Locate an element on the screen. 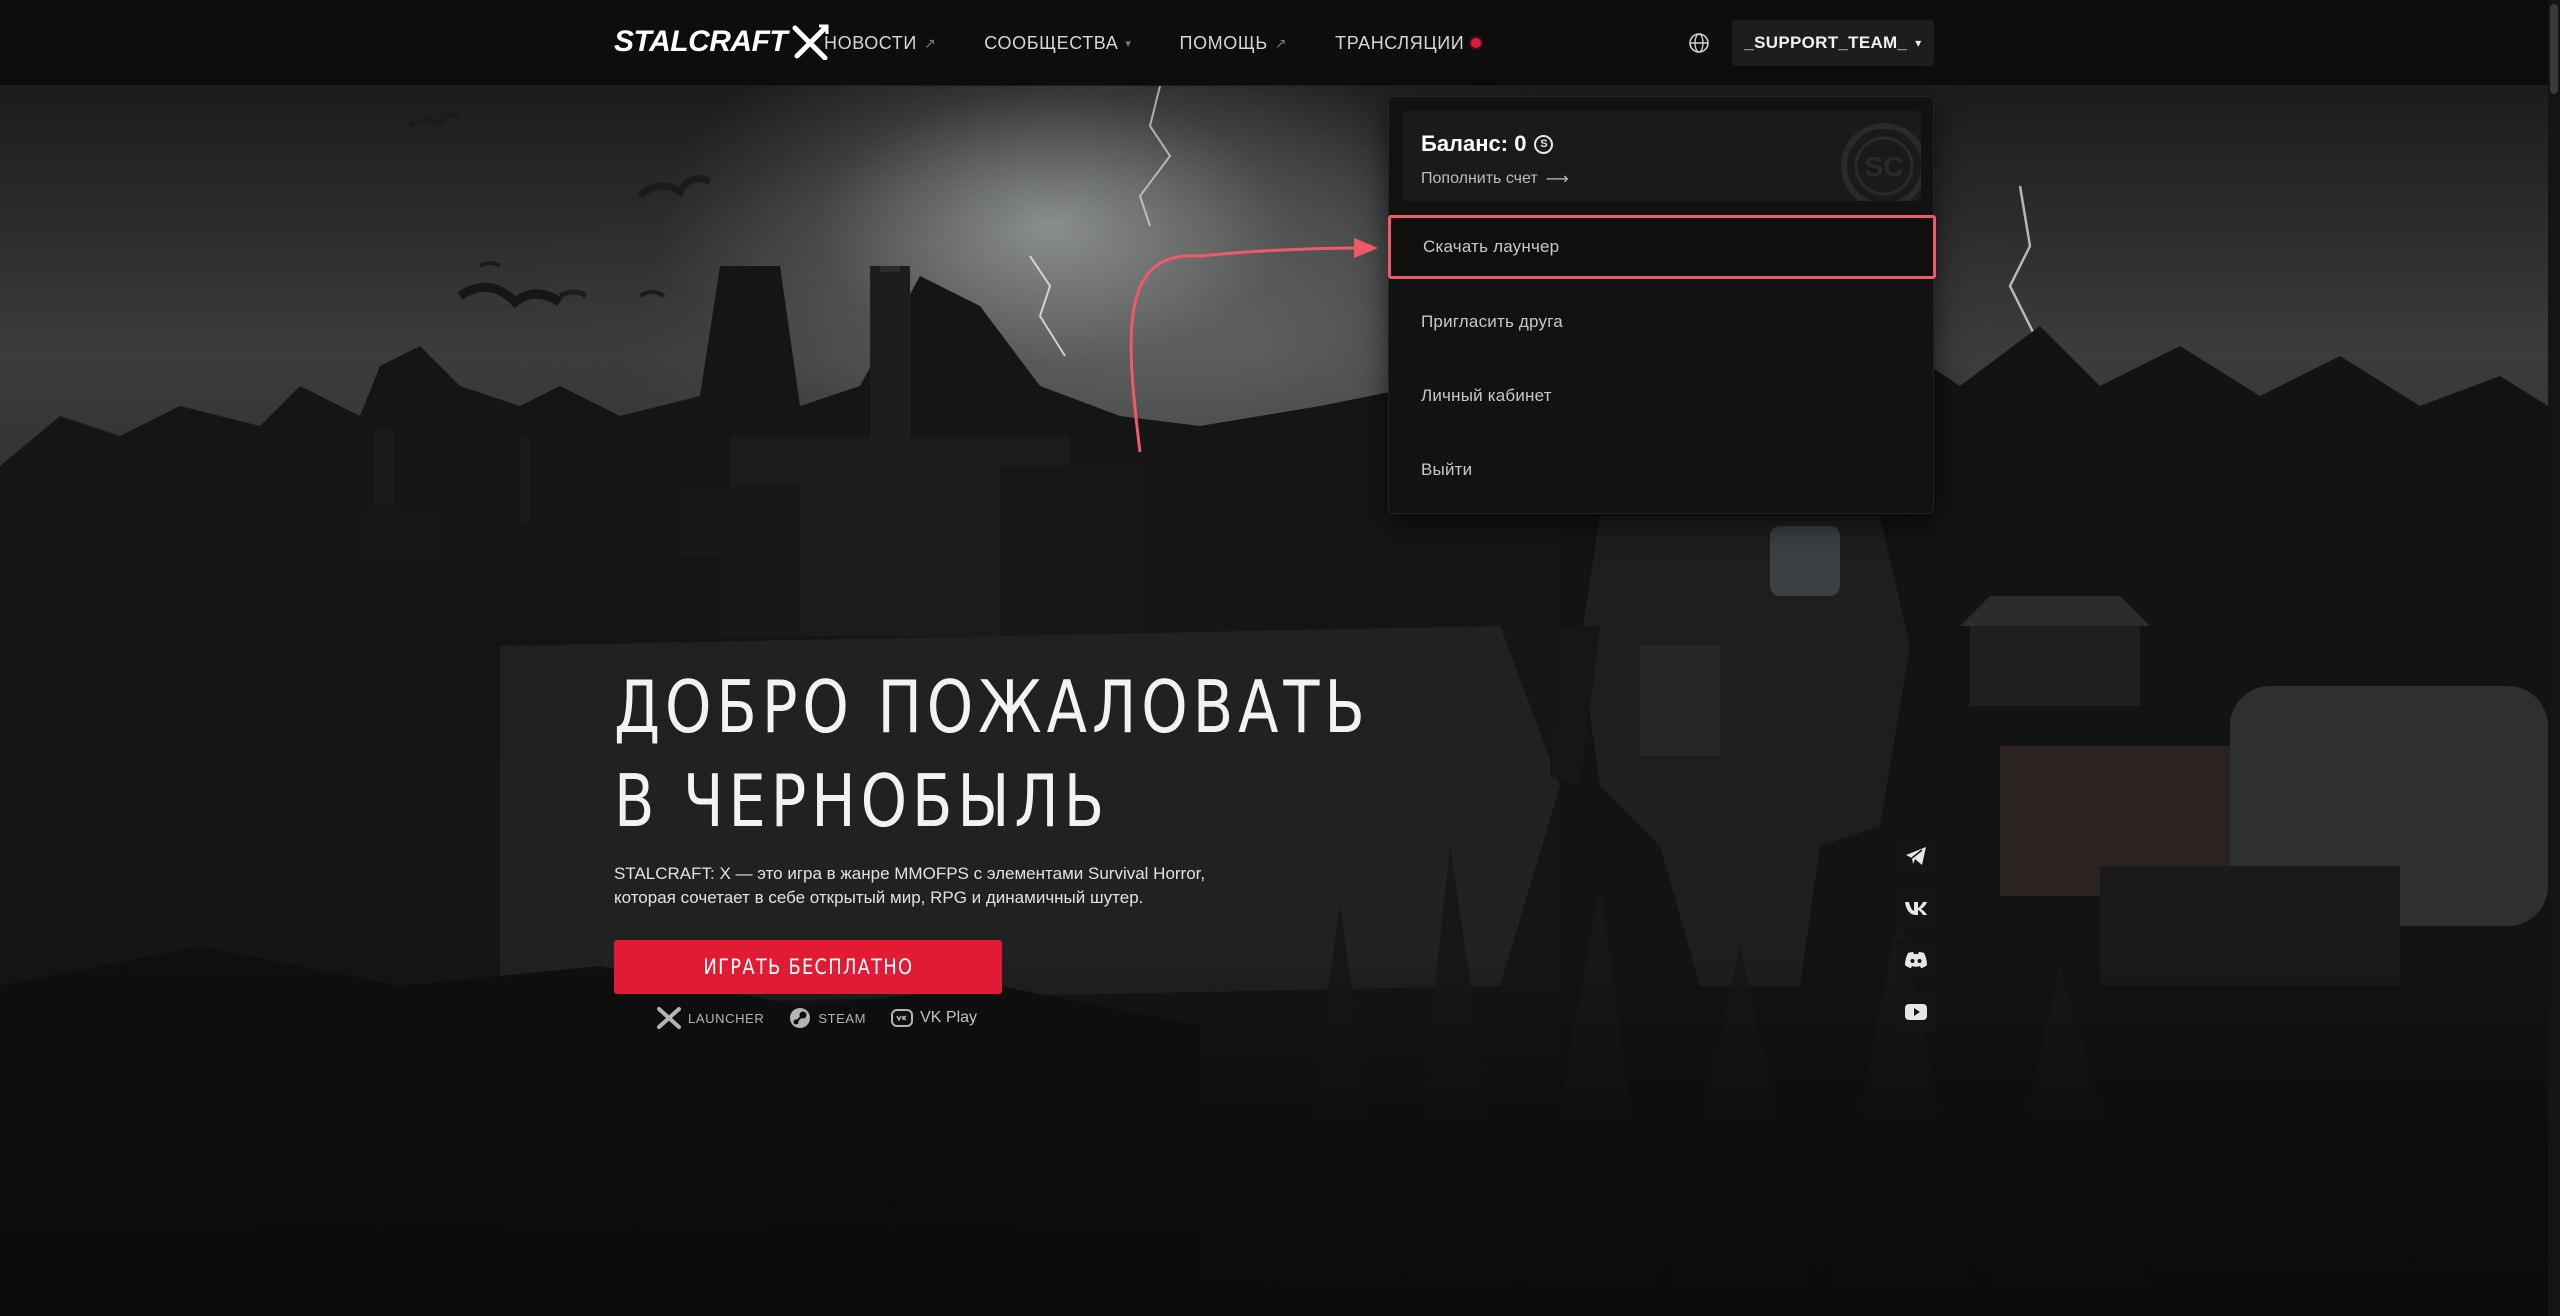  nav-news-label: НОВОСТИ is located at coordinates (870, 42).